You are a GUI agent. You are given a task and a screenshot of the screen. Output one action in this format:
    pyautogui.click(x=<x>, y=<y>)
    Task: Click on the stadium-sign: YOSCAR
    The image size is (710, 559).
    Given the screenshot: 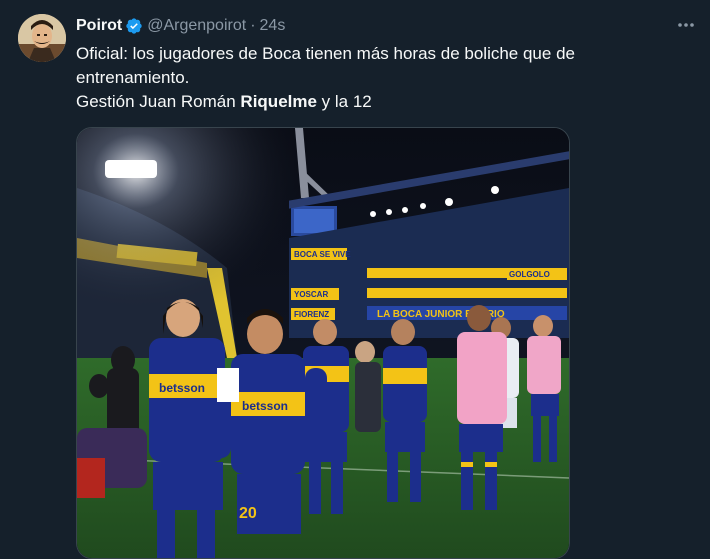 What is the action you would take?
    pyautogui.click(x=311, y=294)
    